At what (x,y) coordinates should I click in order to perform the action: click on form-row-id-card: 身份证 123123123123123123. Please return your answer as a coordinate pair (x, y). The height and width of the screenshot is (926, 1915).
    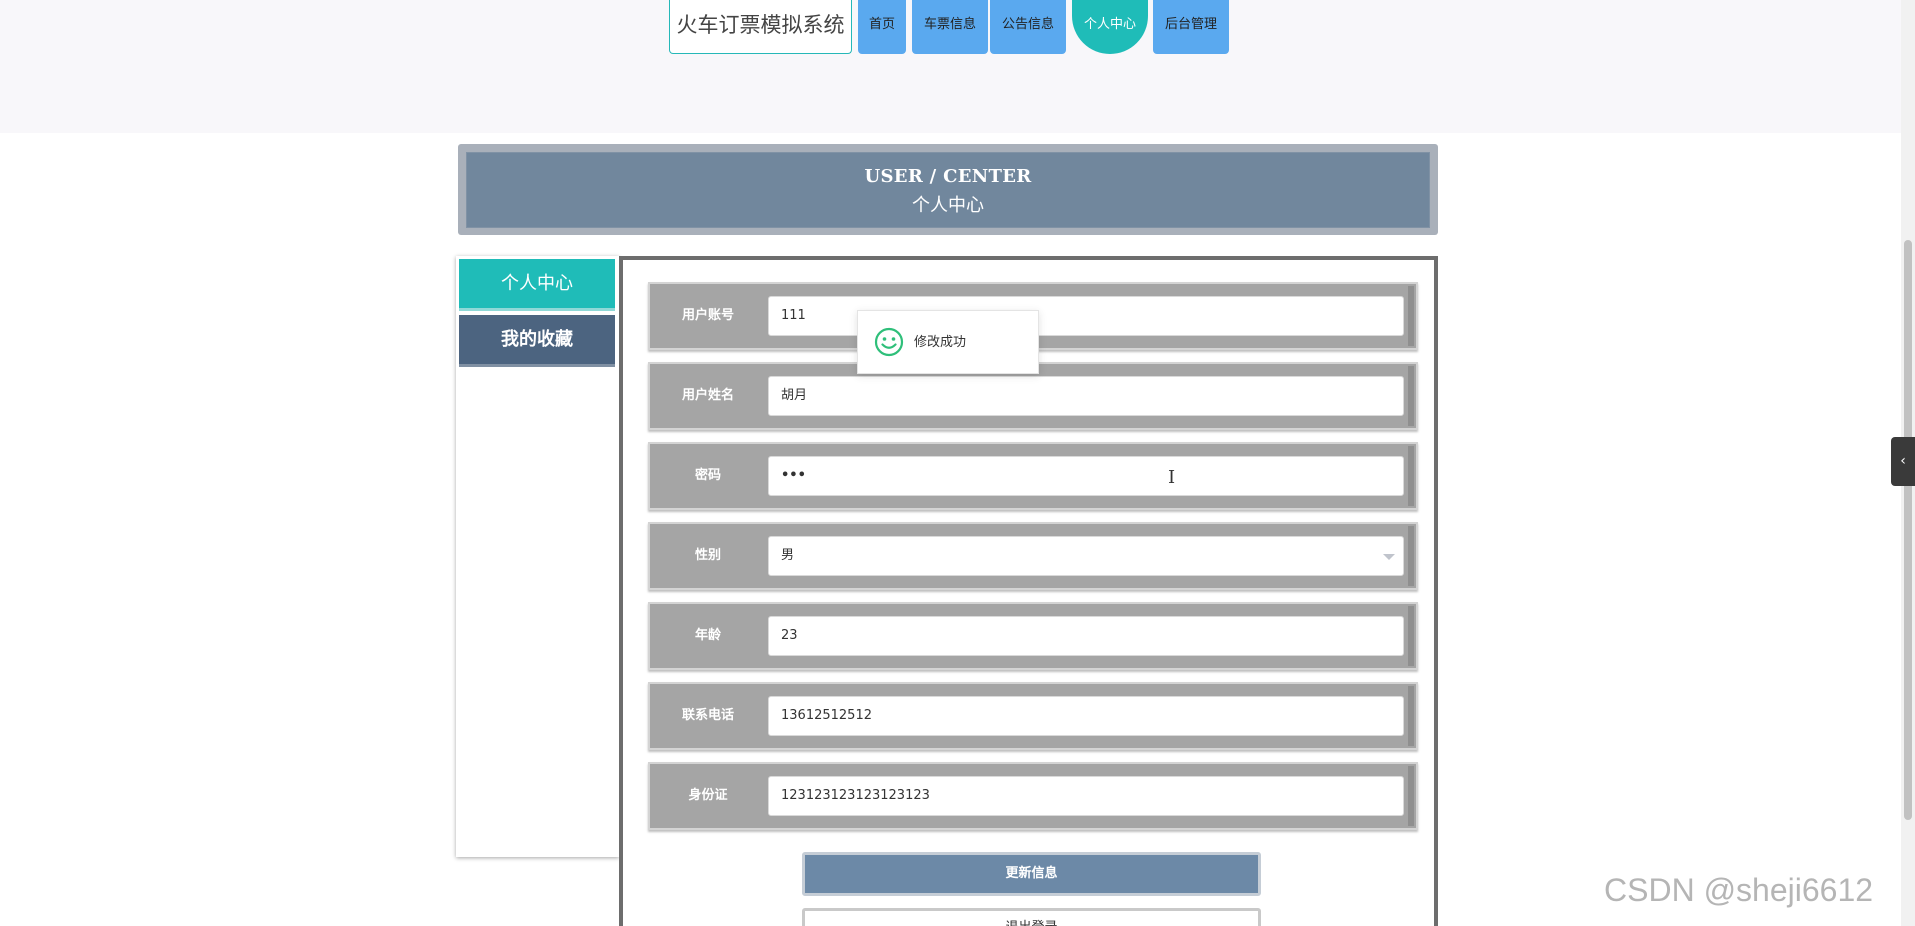
    Looking at the image, I should click on (1033, 796).